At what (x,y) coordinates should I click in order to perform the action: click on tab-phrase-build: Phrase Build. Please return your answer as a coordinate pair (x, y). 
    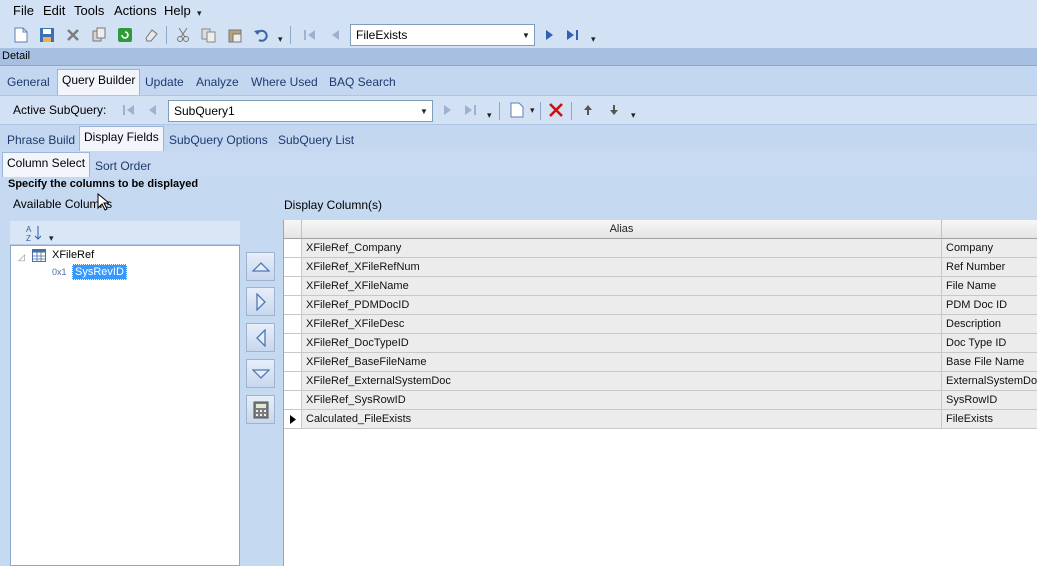
    Looking at the image, I should click on (41, 140).